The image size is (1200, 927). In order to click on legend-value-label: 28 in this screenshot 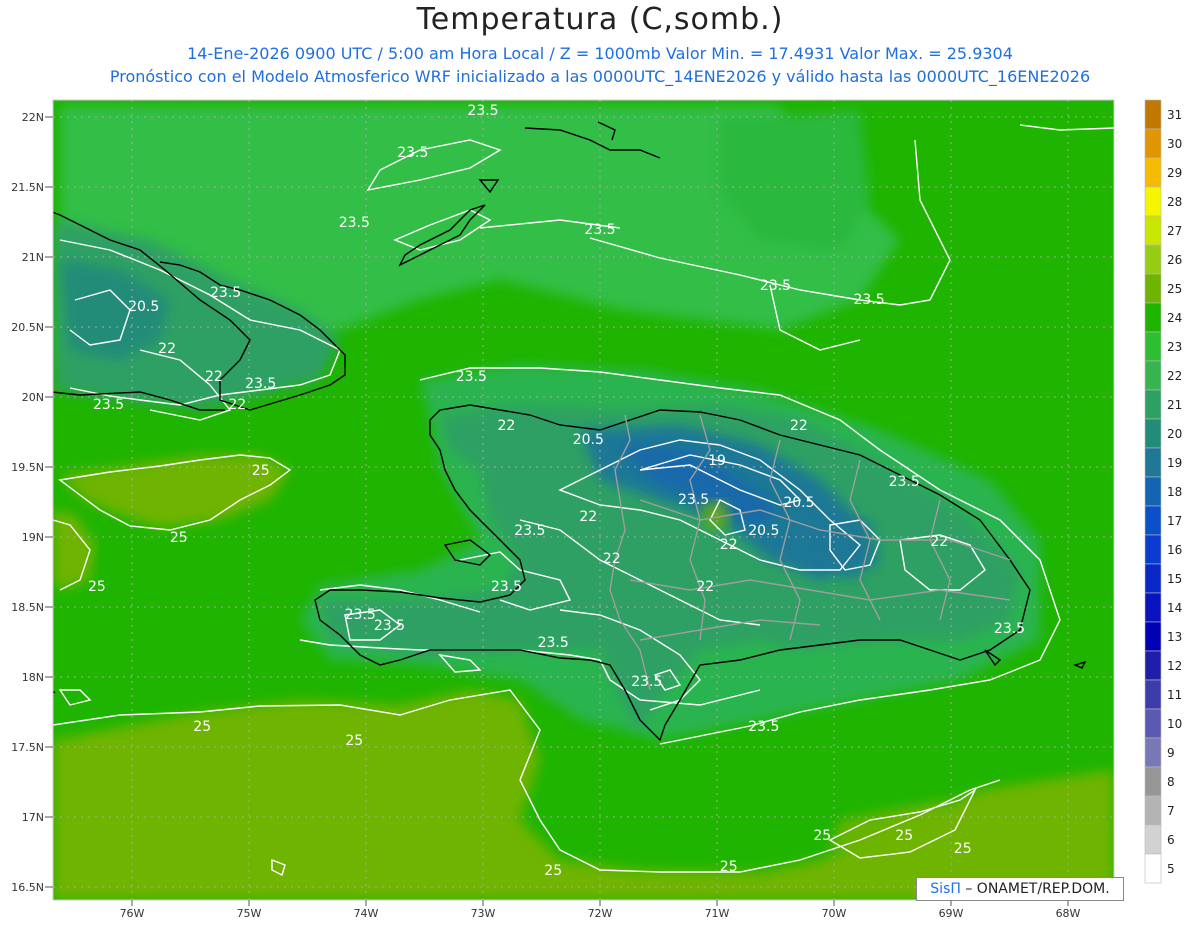, I will do `click(1174, 202)`.